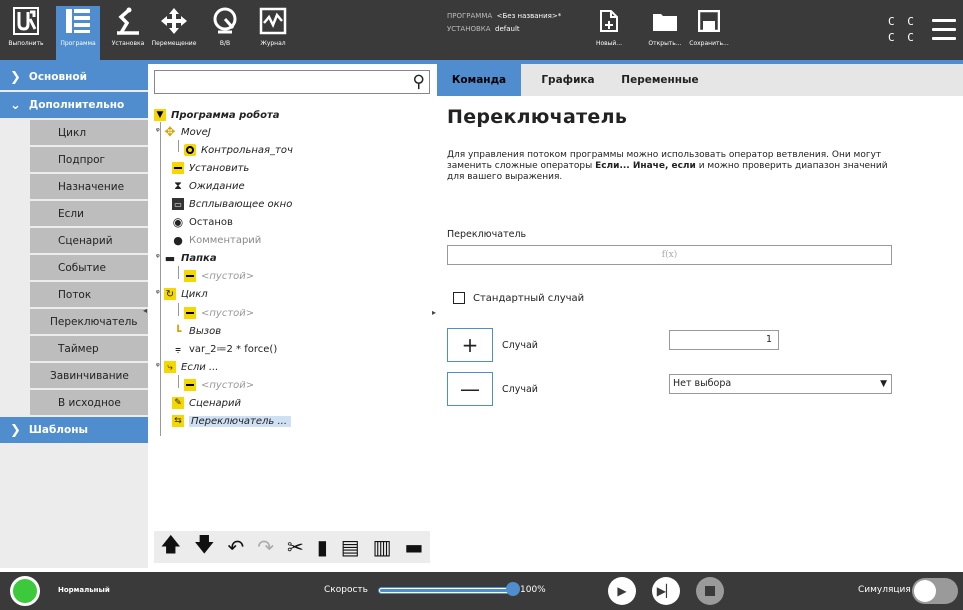  I want to click on search-icon: ⚲, so click(419, 82).